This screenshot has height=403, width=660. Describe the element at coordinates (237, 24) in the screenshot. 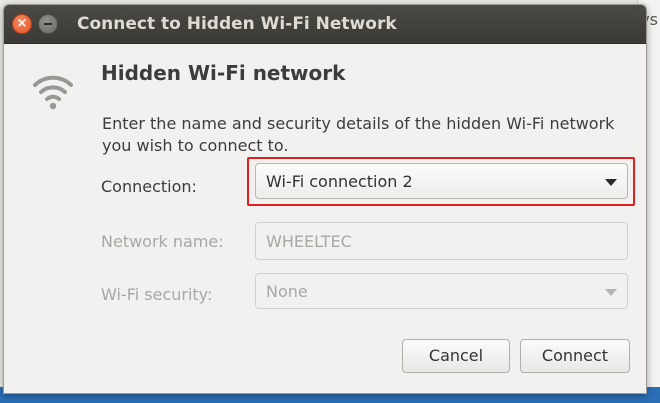

I see `window-title: Connect to Hidden Wi-Fi Network` at that location.